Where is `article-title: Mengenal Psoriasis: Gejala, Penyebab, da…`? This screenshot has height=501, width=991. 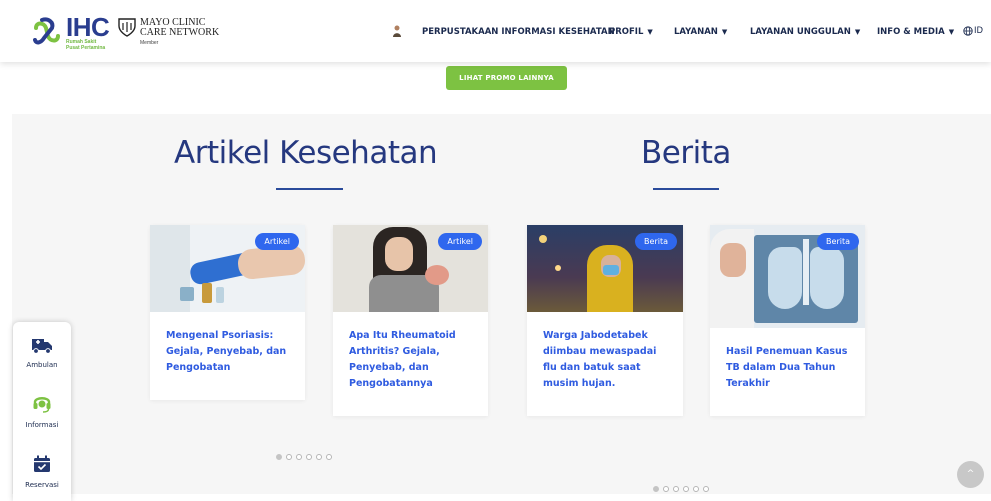 article-title: Mengenal Psoriasis: Gejala, Penyebab, da… is located at coordinates (230, 352).